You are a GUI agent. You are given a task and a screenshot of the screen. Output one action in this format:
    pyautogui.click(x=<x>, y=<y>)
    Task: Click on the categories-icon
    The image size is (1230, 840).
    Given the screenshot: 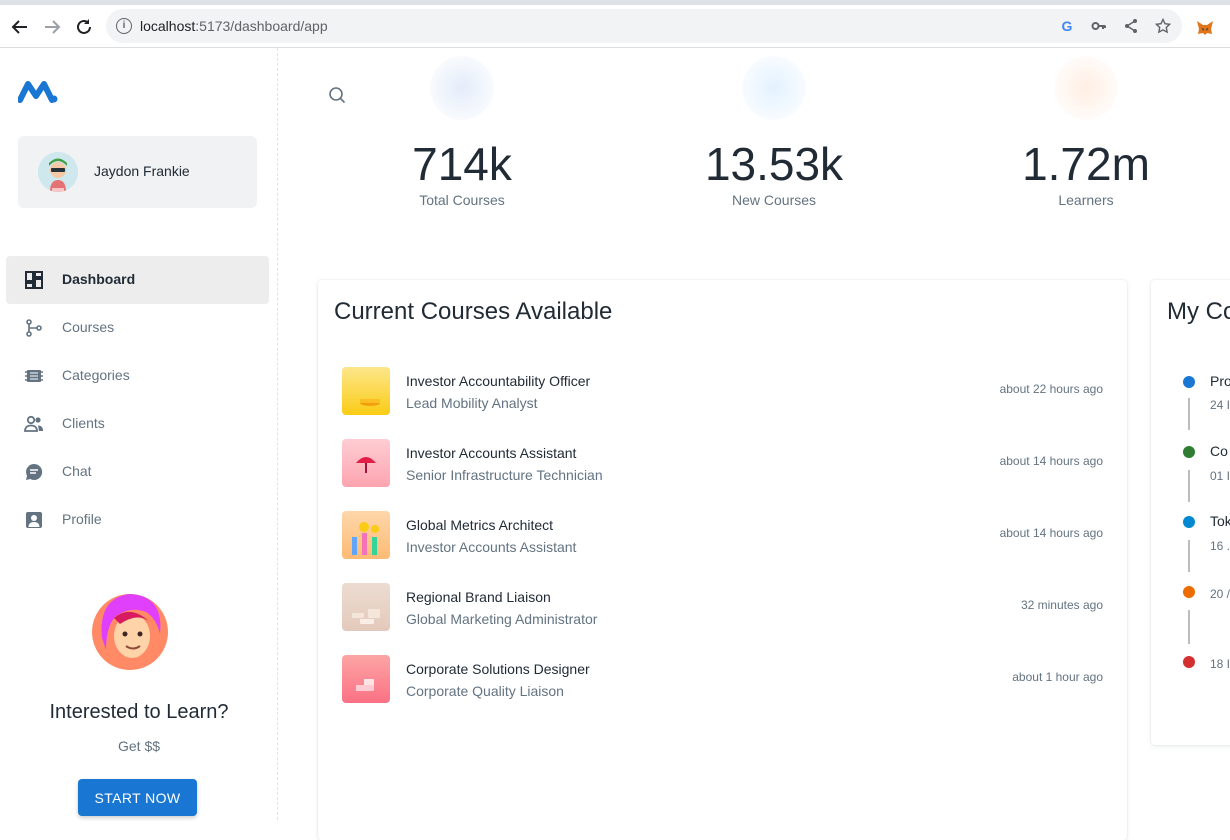 What is the action you would take?
    pyautogui.click(x=34, y=376)
    